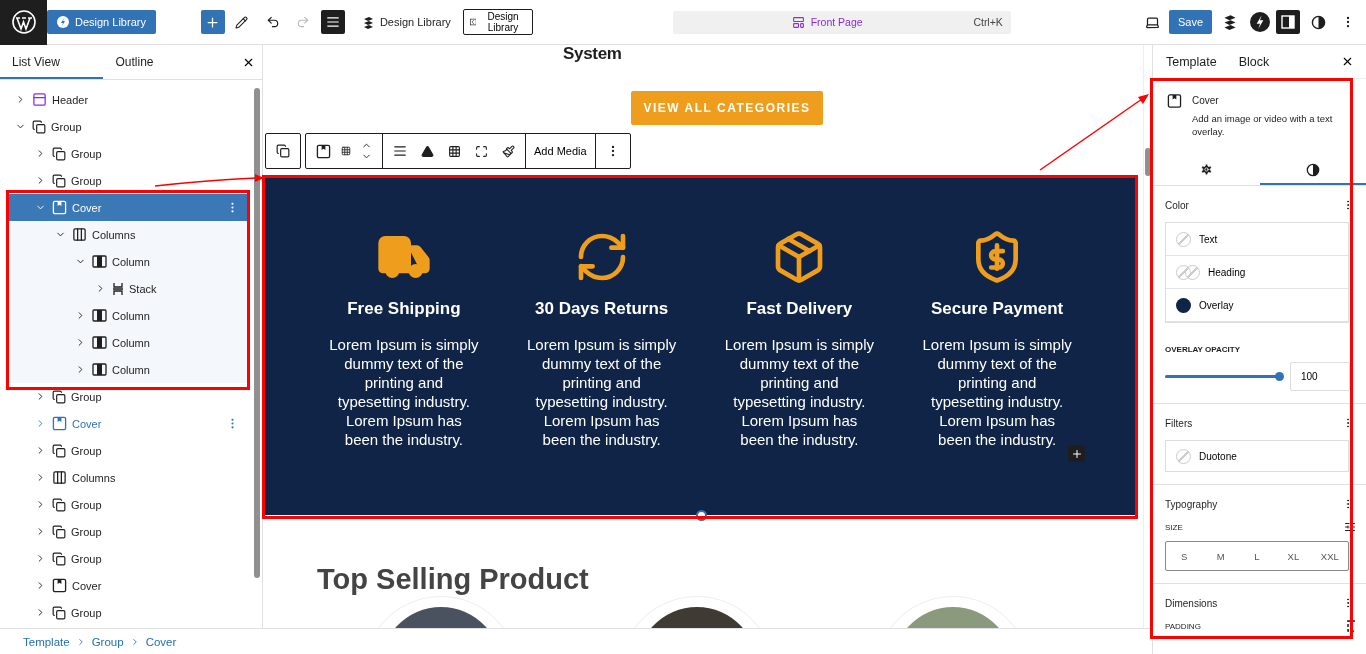  What do you see at coordinates (107, 641) in the screenshot?
I see `breadcrumb-link: Group` at bounding box center [107, 641].